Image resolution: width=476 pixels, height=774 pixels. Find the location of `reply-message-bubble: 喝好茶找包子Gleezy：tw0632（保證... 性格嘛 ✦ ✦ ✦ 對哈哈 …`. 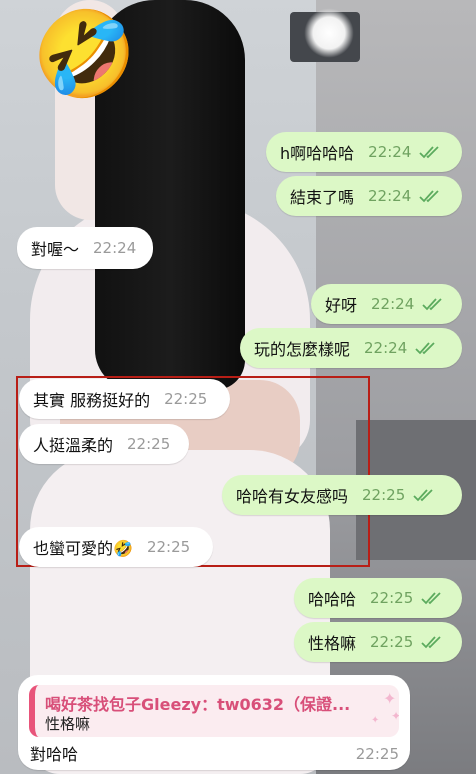

reply-message-bubble: 喝好茶找包子Gleezy：tw0632（保證... 性格嘛 ✦ ✦ ✦ 對哈哈 … is located at coordinates (214, 722).